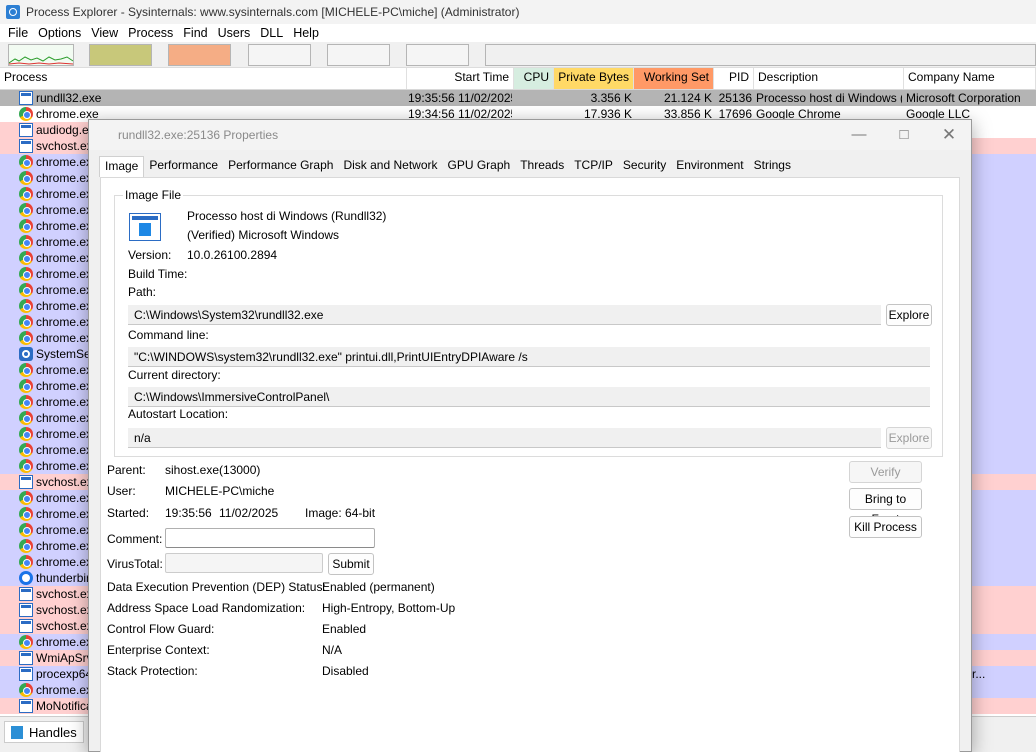  Describe the element at coordinates (206, 608) in the screenshot. I see `aslr-label: Address Space Load Randomization:` at that location.